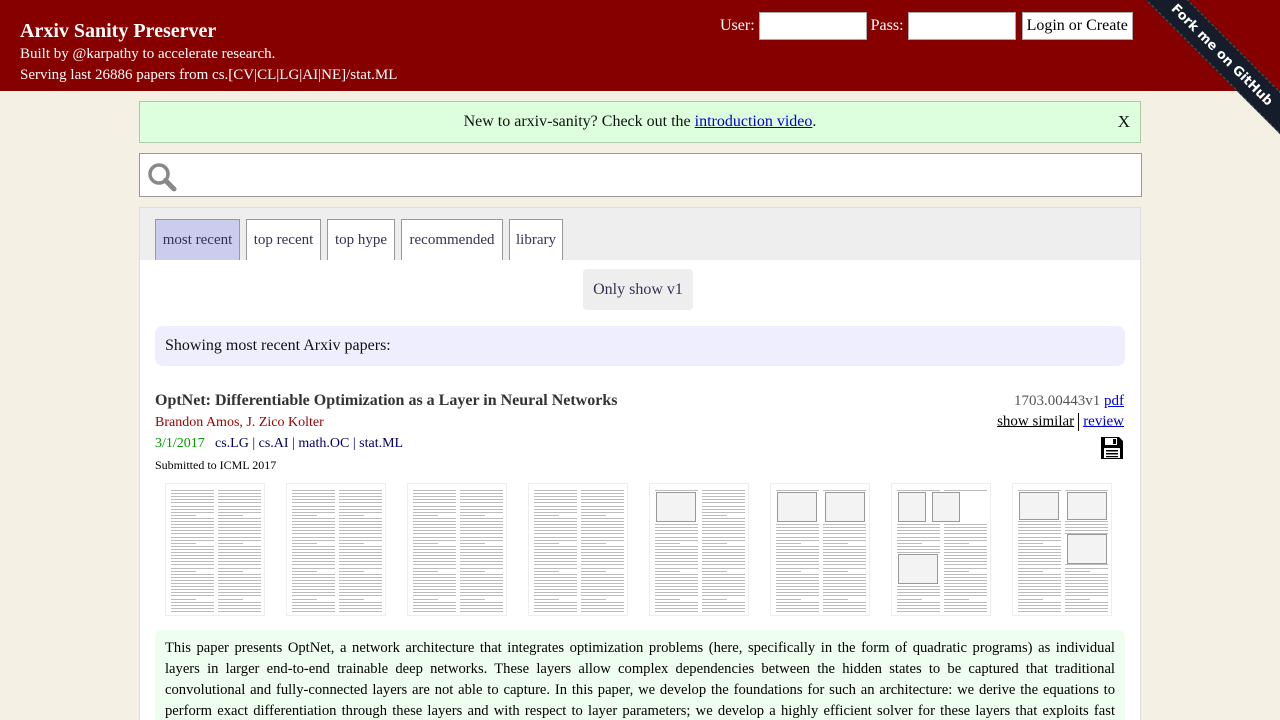 This screenshot has width=1280, height=720. Describe the element at coordinates (162, 177) in the screenshot. I see `search-icon` at that location.